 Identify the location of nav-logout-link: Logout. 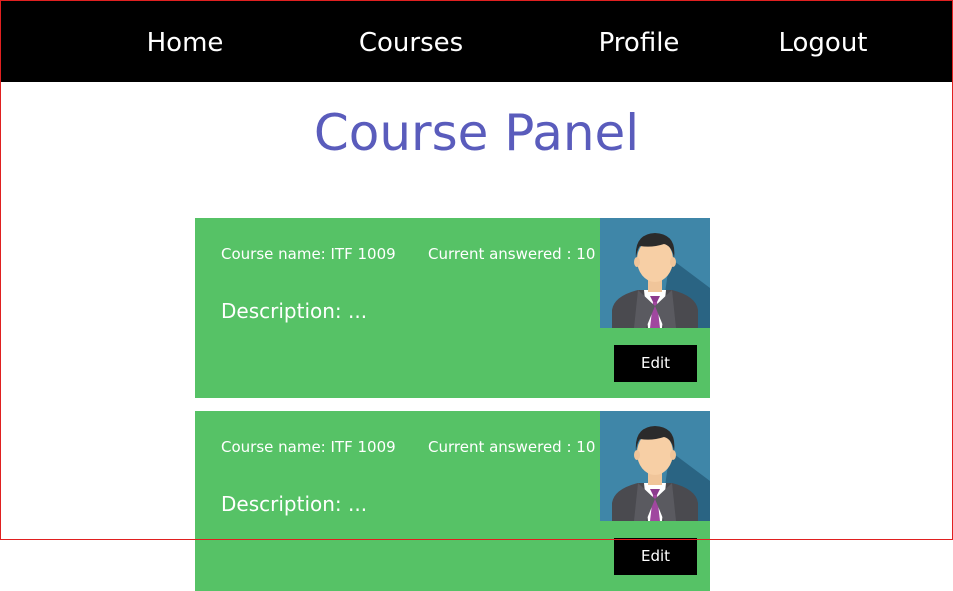
(822, 41).